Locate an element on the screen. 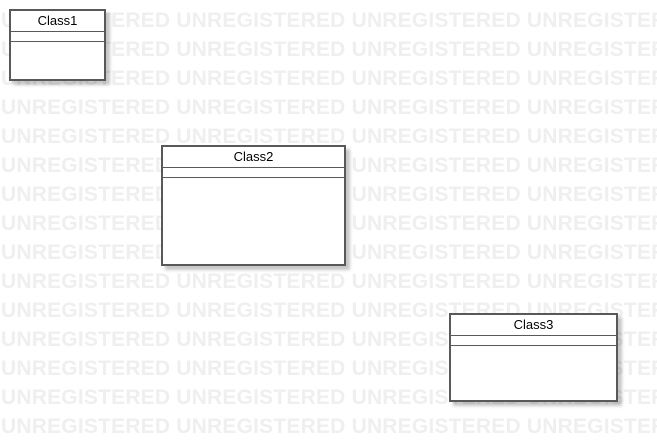  class-name: Class2 is located at coordinates (253, 157).